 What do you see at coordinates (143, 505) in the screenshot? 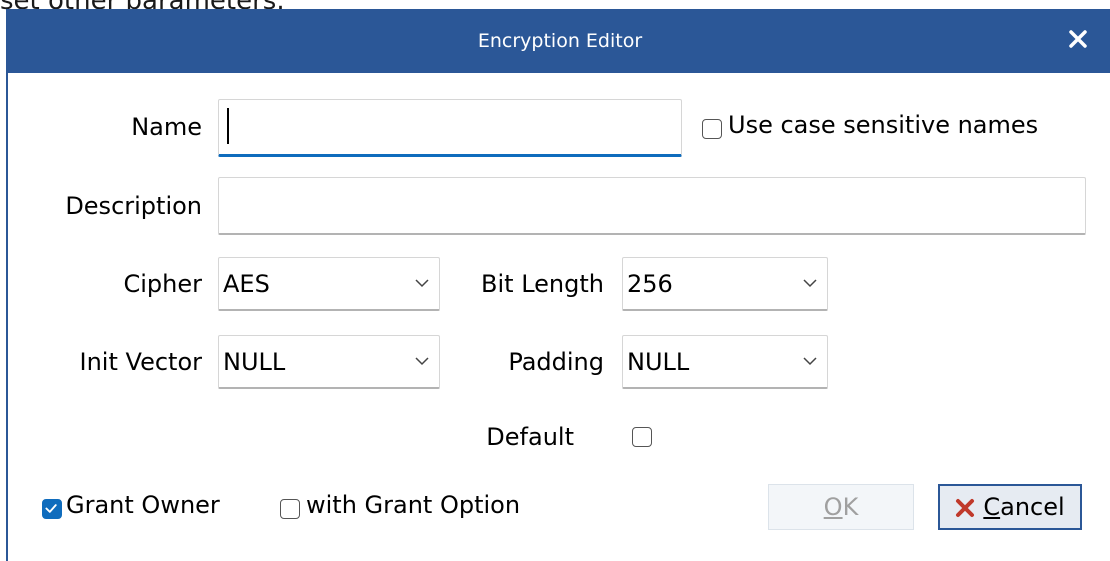
I see `grant-owner-label: Grant Owner` at bounding box center [143, 505].